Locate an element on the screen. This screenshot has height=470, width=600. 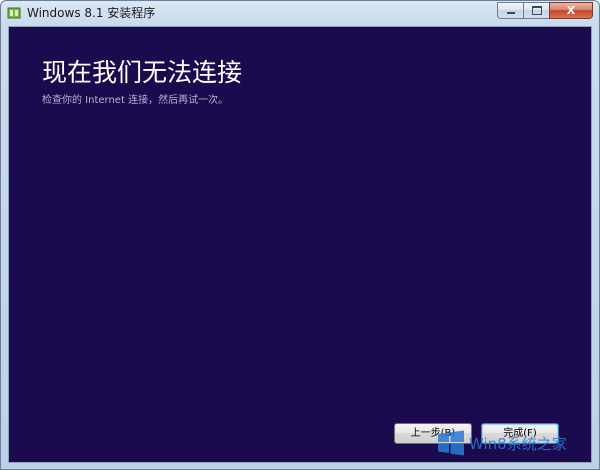
close-button: X is located at coordinates (571, 10).